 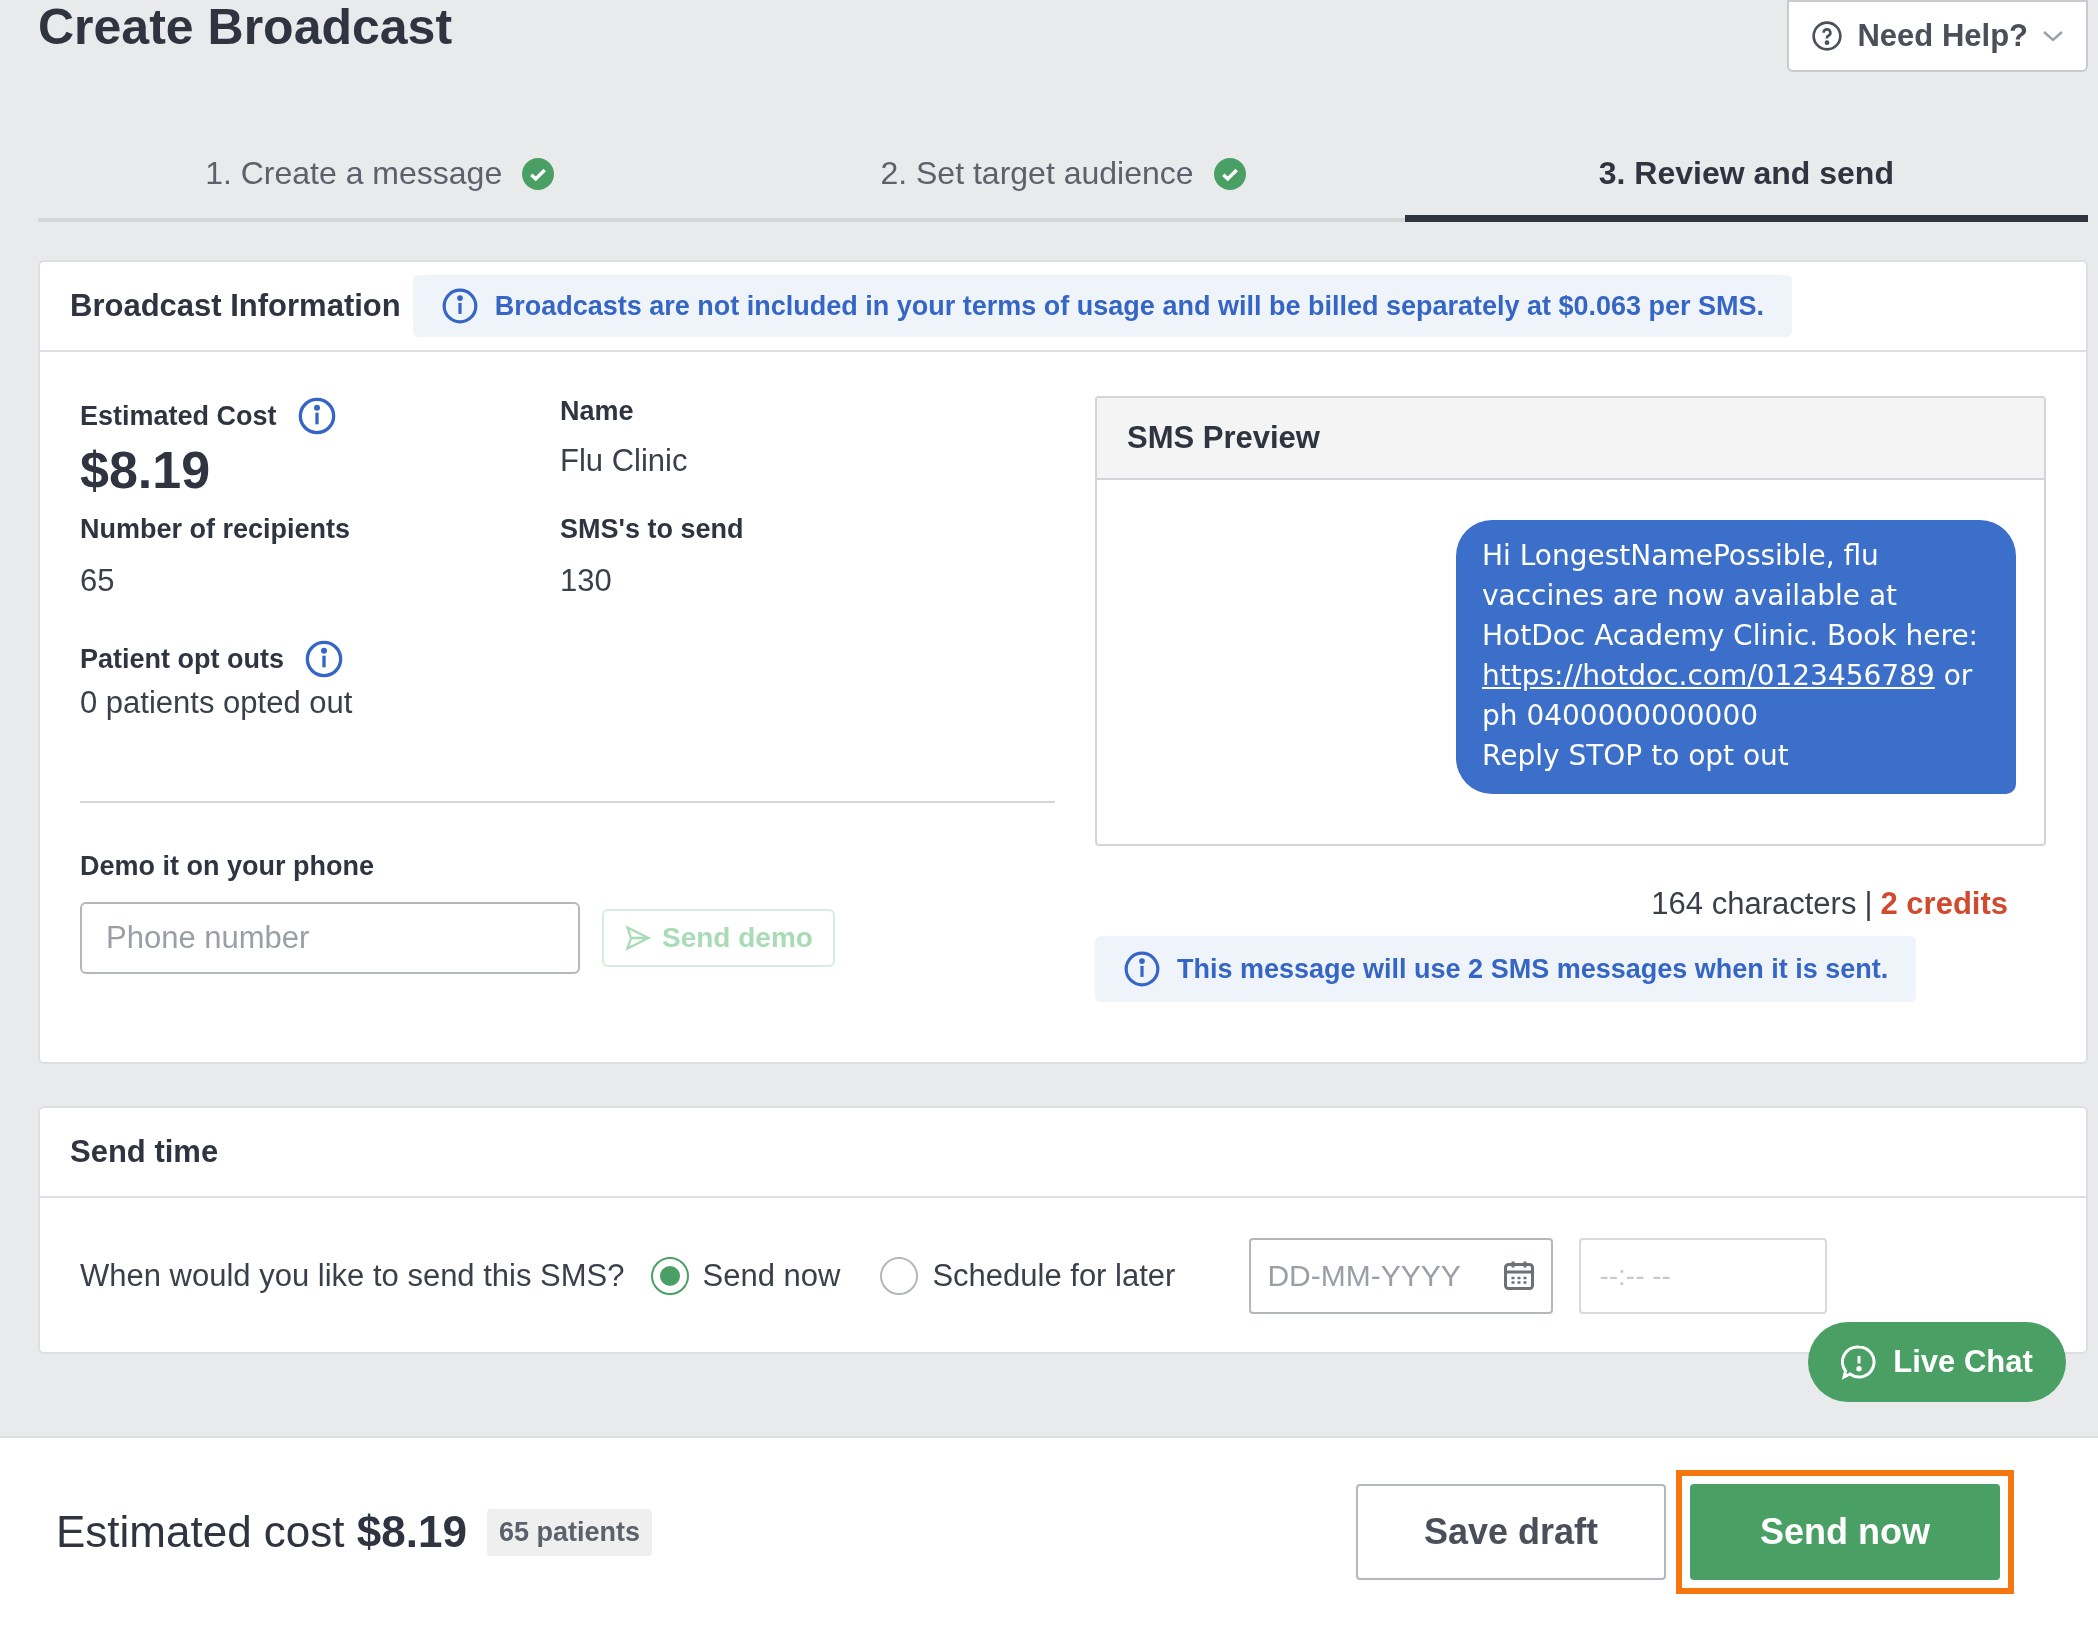 I want to click on help-button: Need Help?, so click(x=1937, y=36).